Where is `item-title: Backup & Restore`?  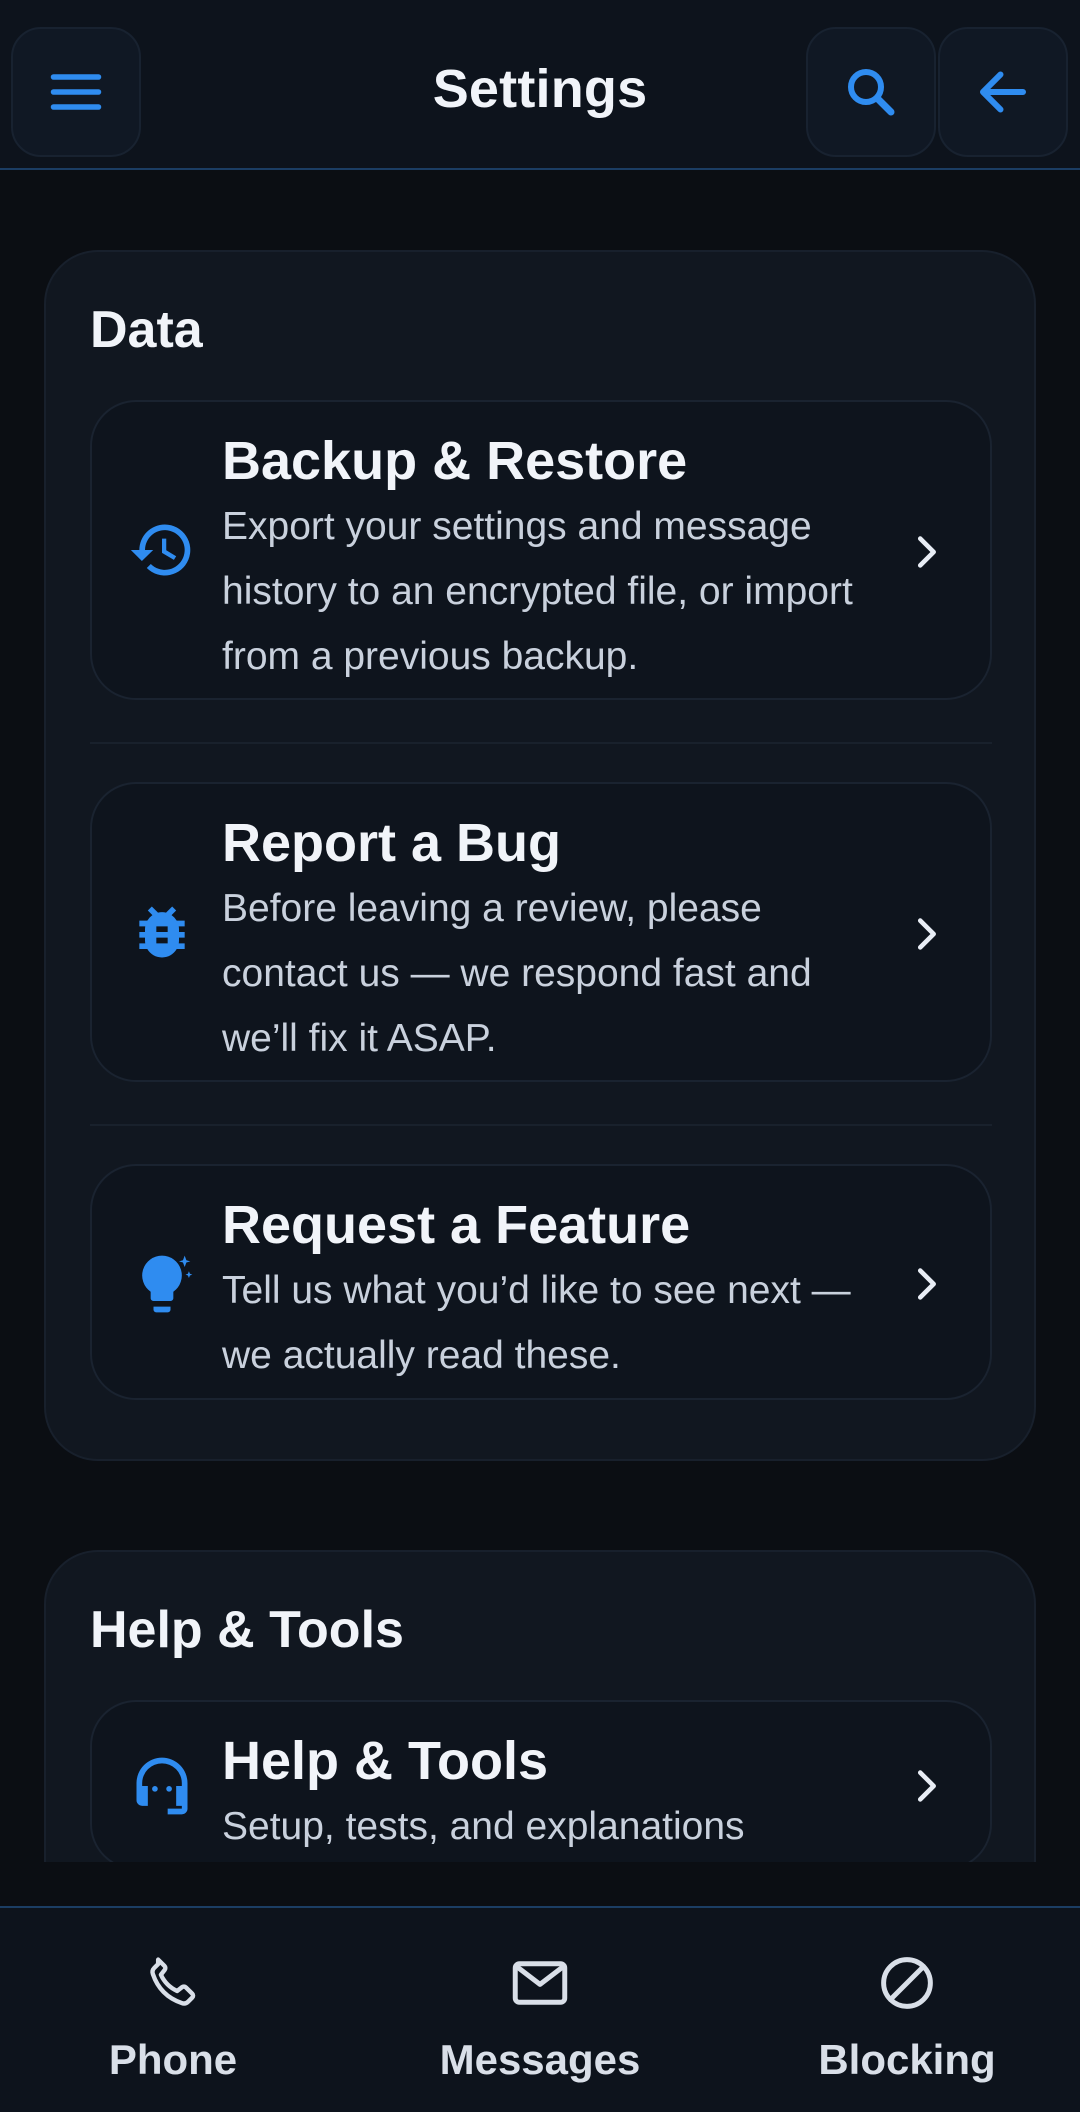 item-title: Backup & Restore is located at coordinates (455, 461).